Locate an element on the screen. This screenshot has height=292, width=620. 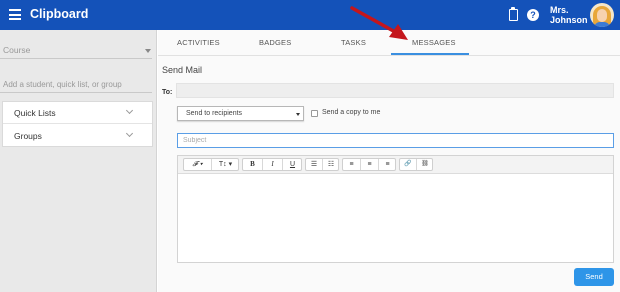
avatar is located at coordinates (602, 15).